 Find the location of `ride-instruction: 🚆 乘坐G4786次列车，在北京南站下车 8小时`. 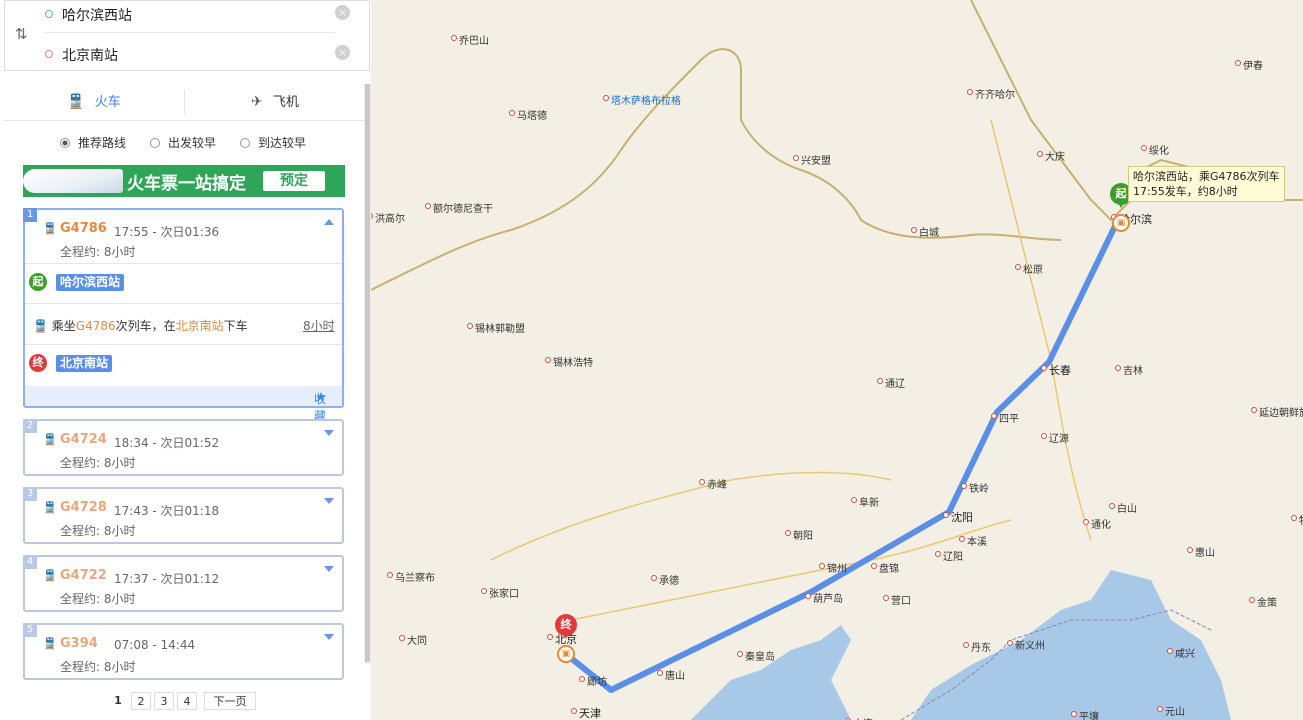

ride-instruction: 🚆 乘坐G4786次列车，在北京南站下车 8小时 is located at coordinates (184, 325).